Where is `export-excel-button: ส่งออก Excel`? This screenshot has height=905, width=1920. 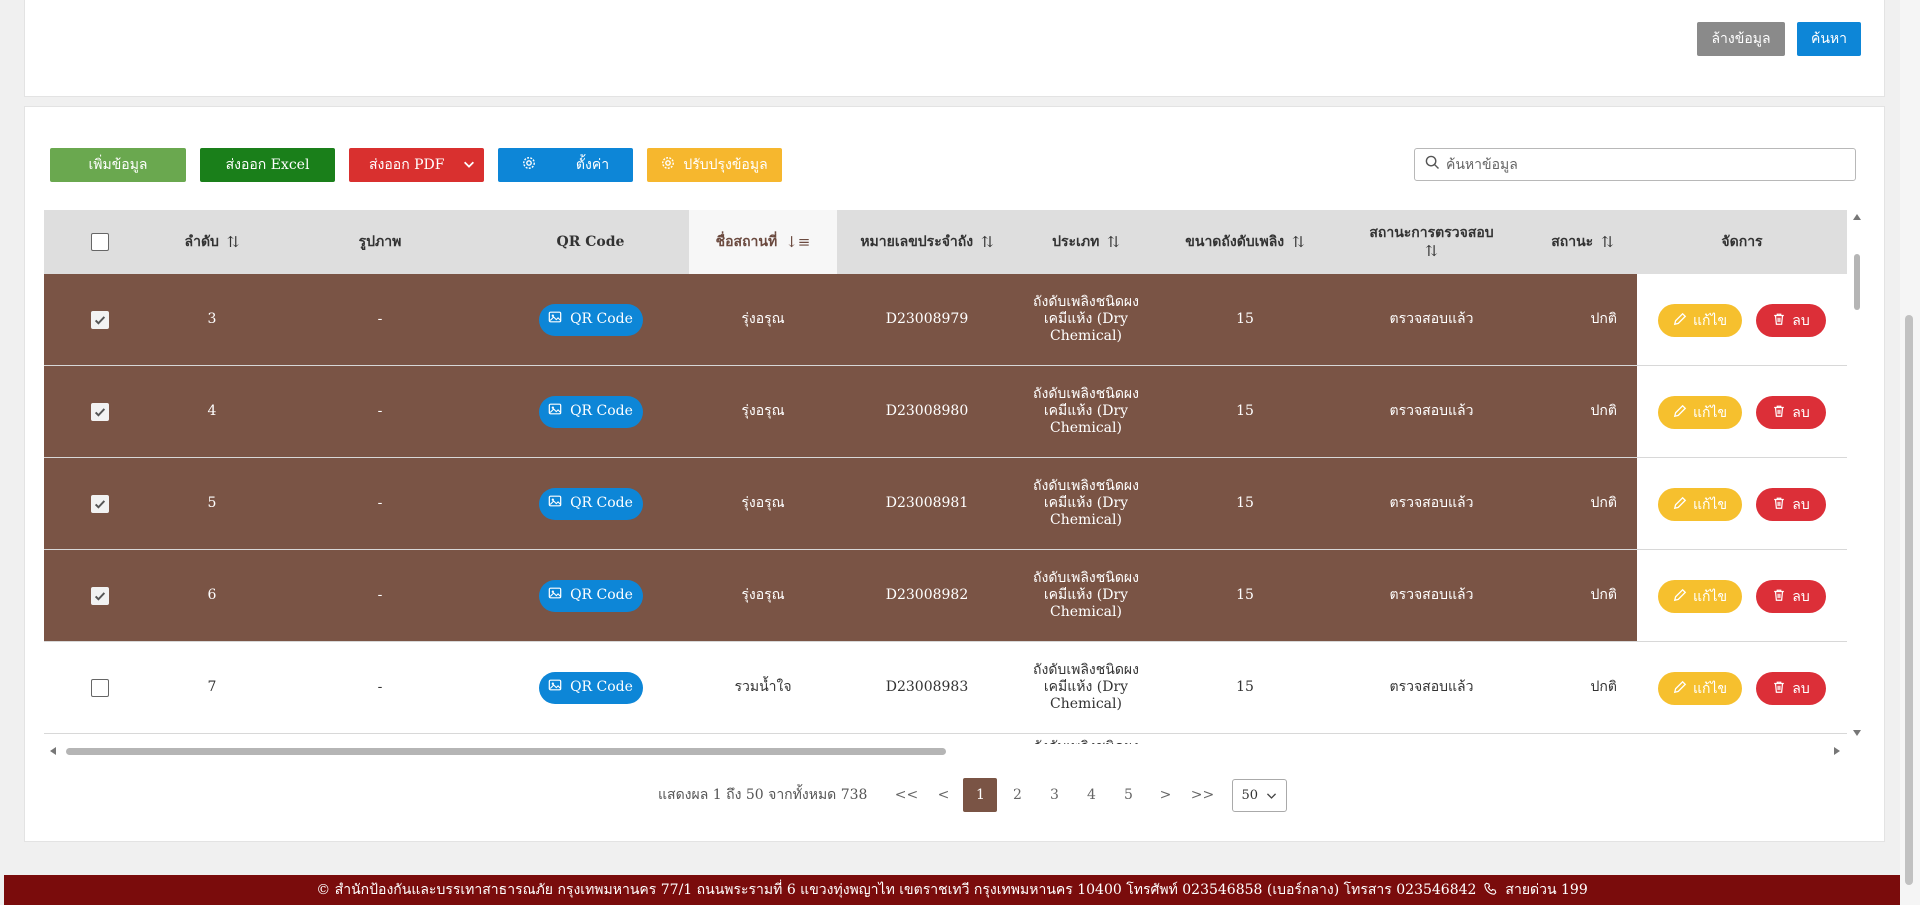
export-excel-button: ส่งออก Excel is located at coordinates (267, 165).